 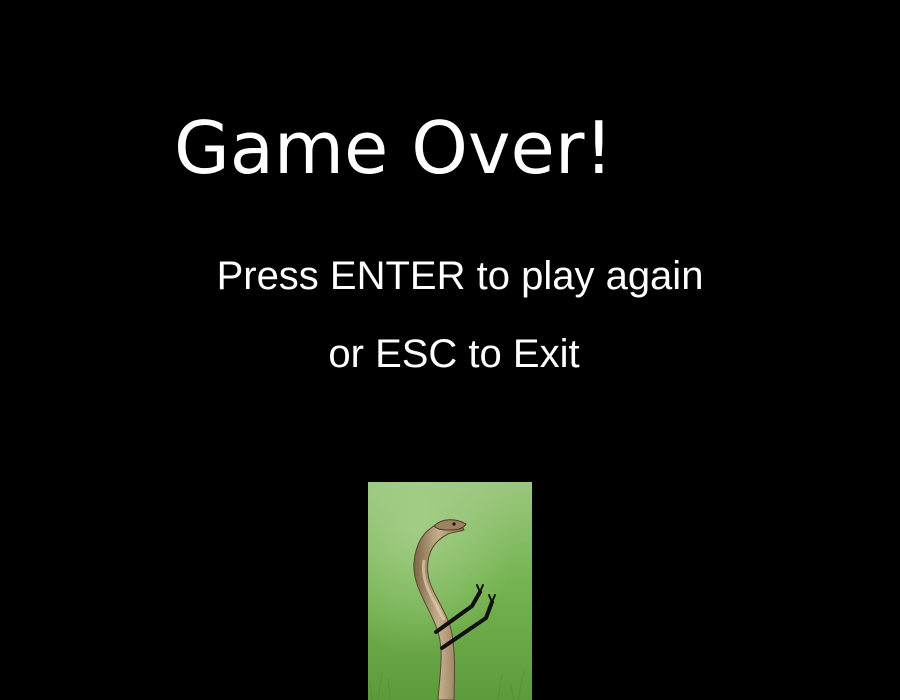 I want to click on game-over-title: Game Over!, so click(x=394, y=148).